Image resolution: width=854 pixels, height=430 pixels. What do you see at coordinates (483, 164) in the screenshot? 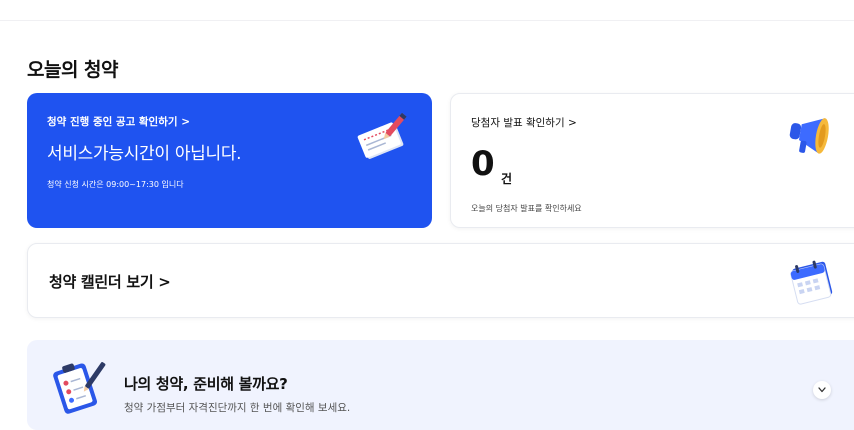
I see `winner-count: 0` at bounding box center [483, 164].